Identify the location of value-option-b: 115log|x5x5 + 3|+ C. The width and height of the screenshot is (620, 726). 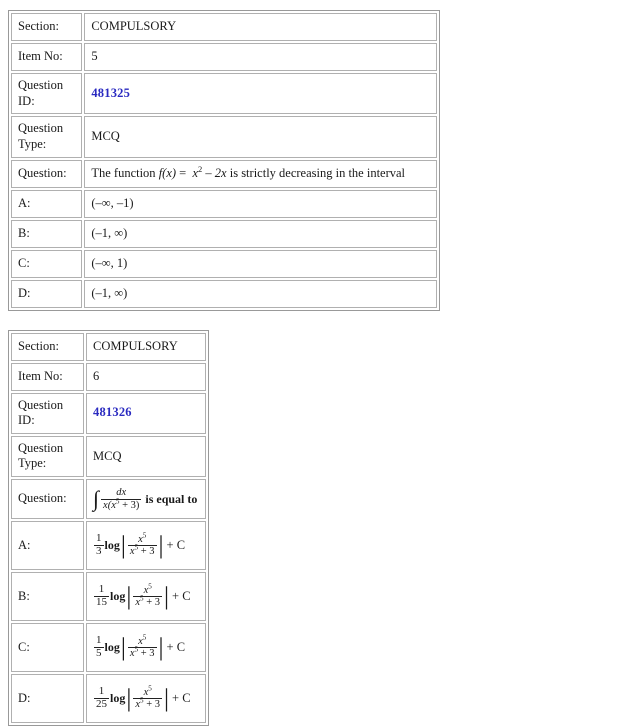
(146, 596).